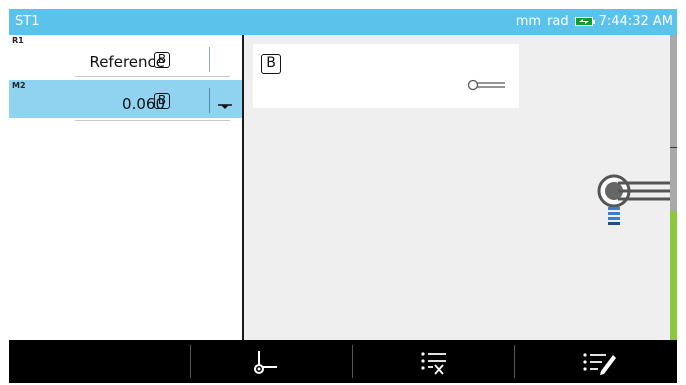 This screenshot has width=686, height=385. I want to click on list-clear-icon, so click(433, 363).